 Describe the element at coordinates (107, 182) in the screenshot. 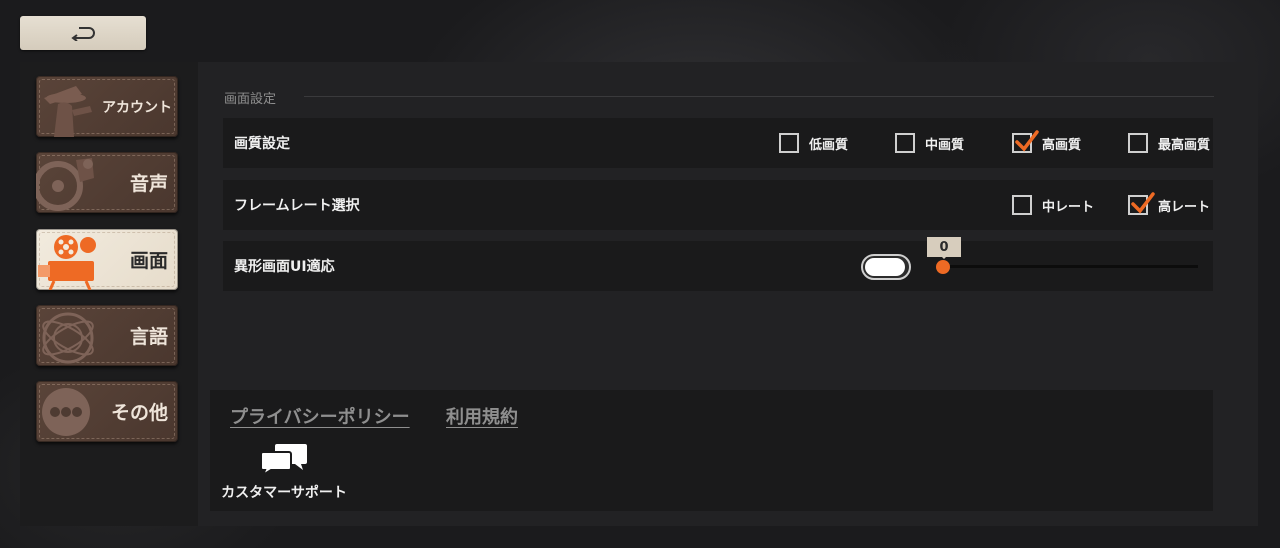

I see `nav-item-audio: 音声` at that location.